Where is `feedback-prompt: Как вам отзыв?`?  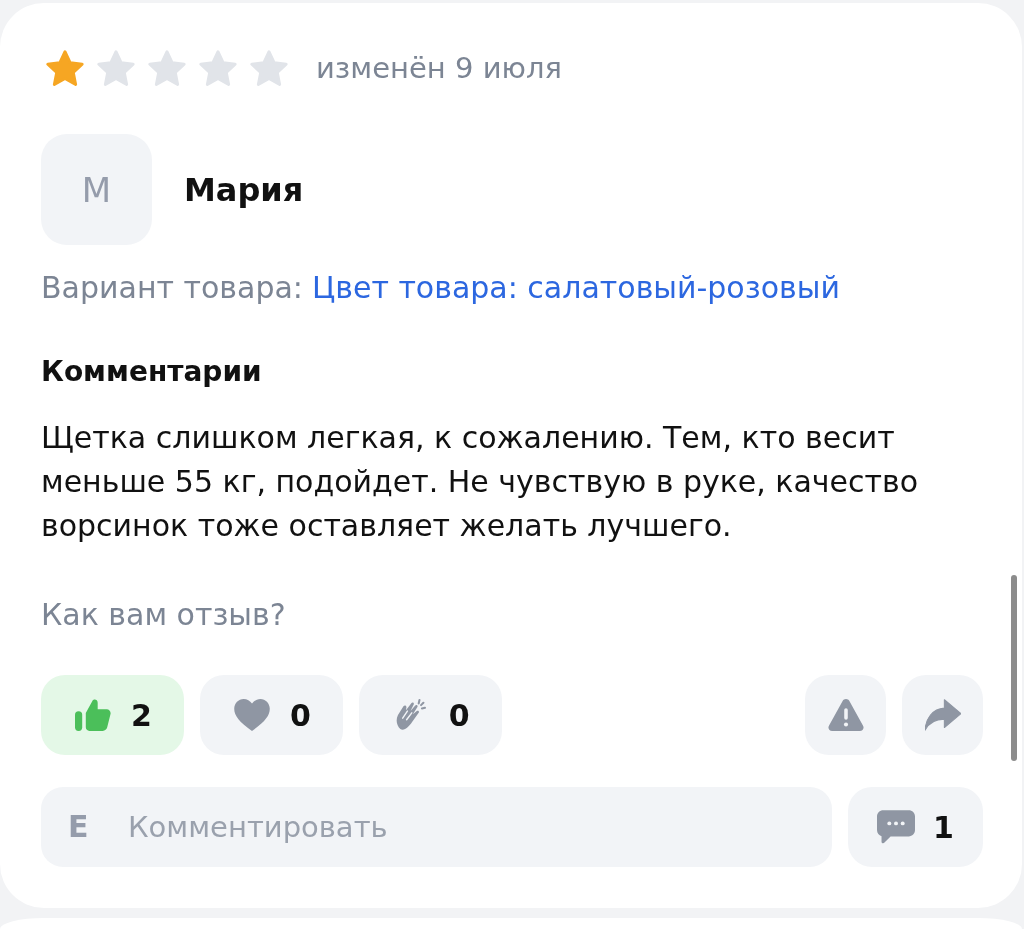
feedback-prompt: Как вам отзыв? is located at coordinates (164, 615).